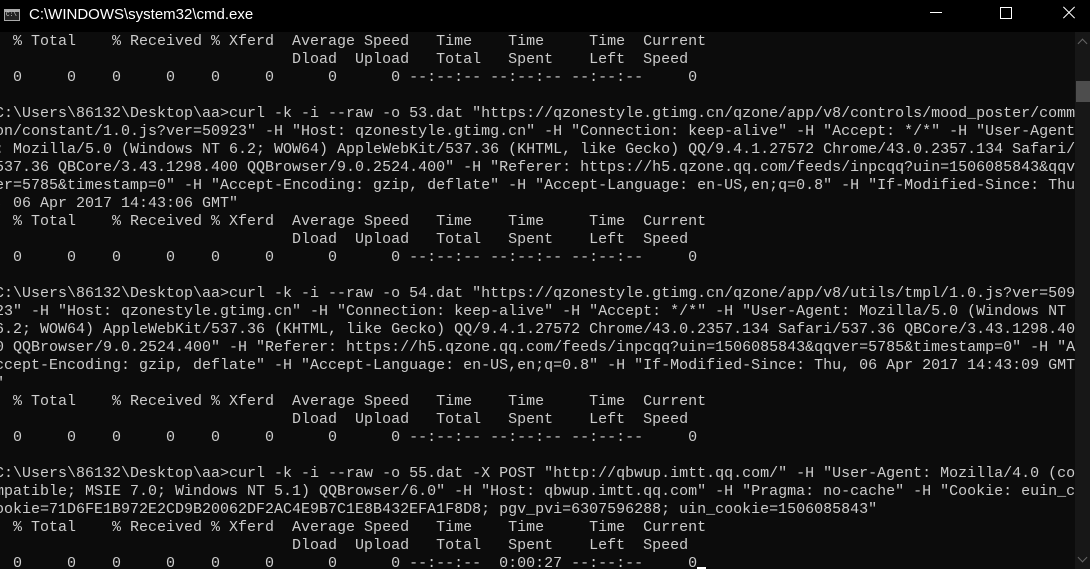 Image resolution: width=1090 pixels, height=569 pixels. I want to click on close-button, so click(1067, 16).